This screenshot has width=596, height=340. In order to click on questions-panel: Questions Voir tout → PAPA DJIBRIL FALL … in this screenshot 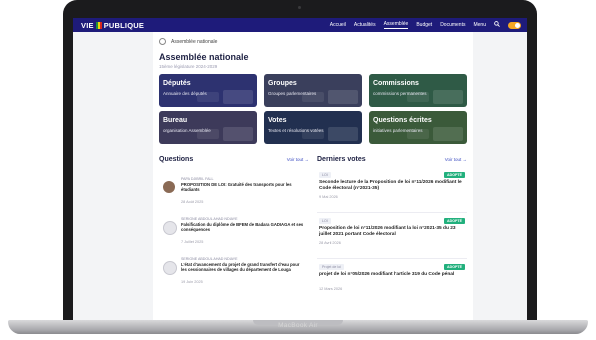, I will do `click(234, 236)`.